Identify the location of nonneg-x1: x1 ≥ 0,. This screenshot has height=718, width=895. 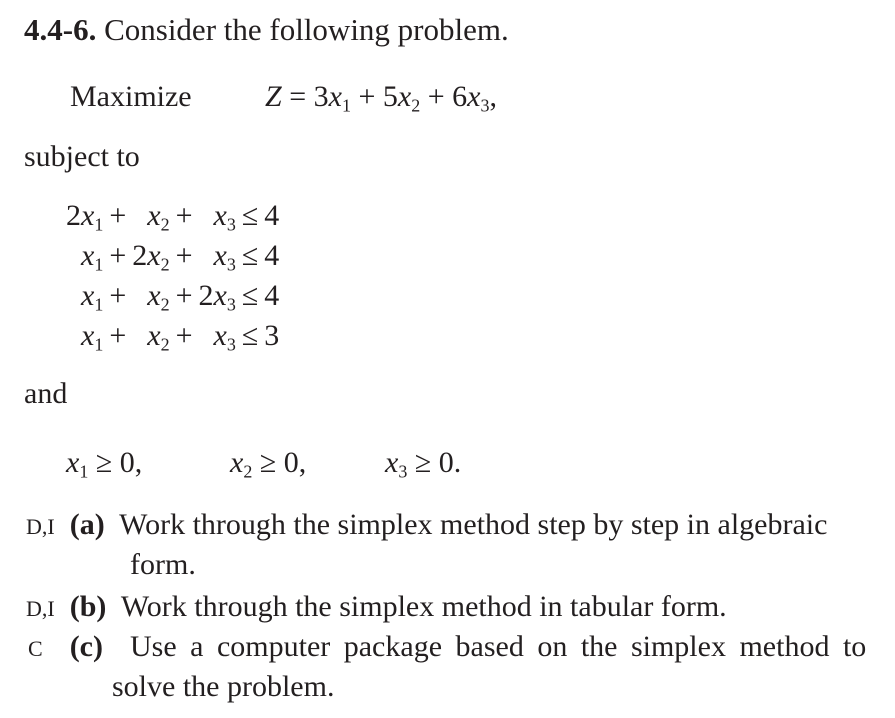
(104, 464).